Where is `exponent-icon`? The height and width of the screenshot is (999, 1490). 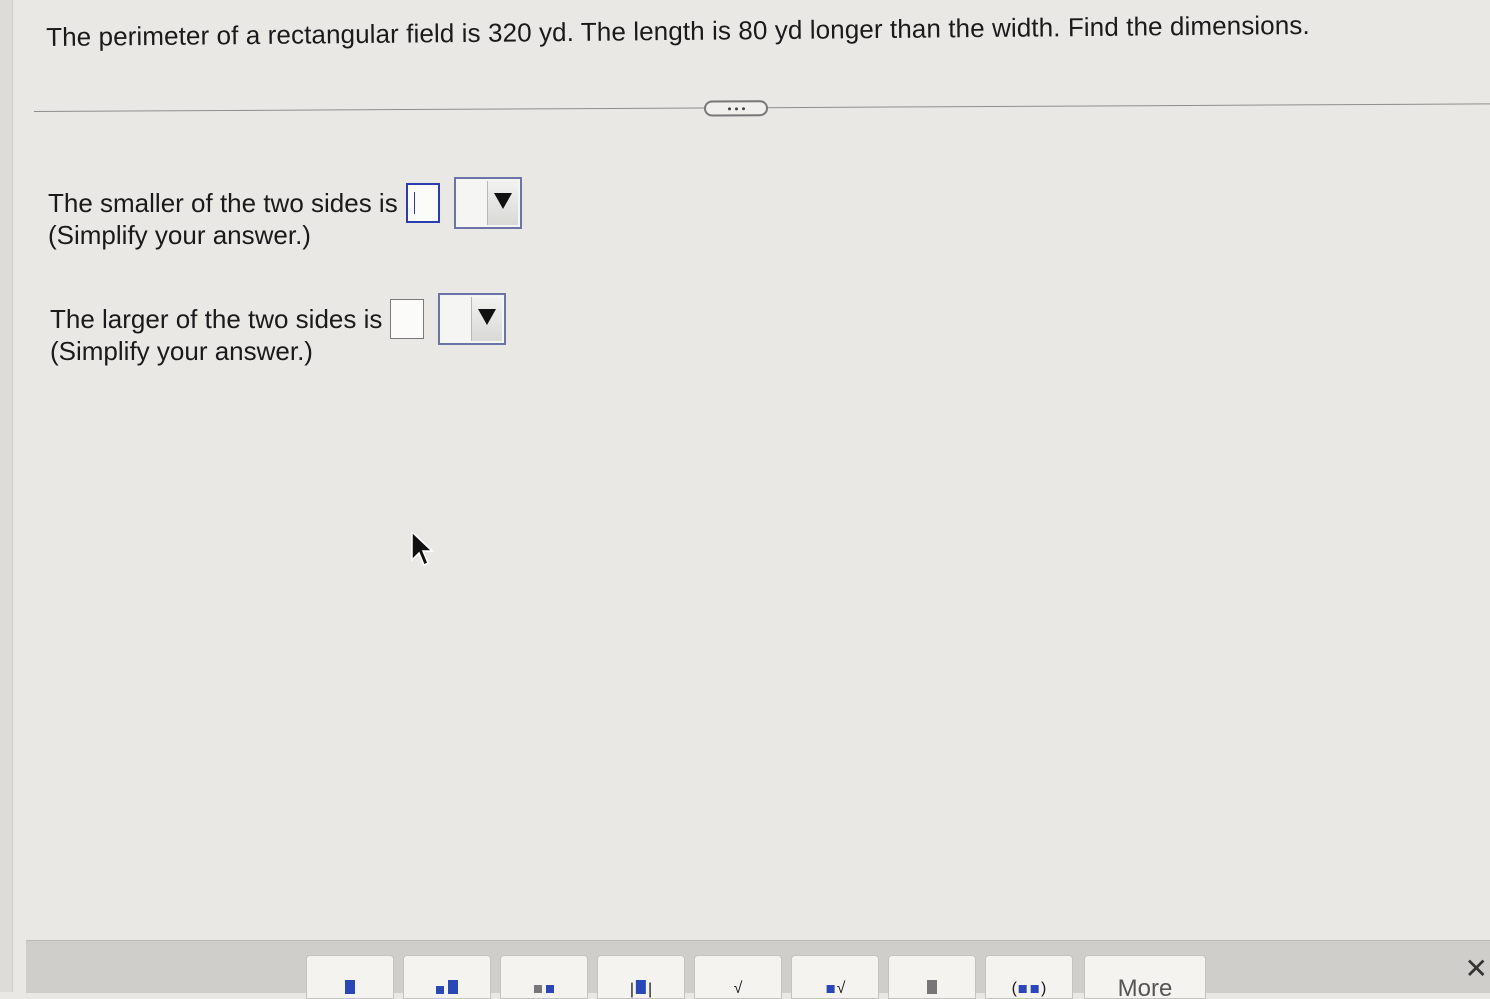
exponent-icon is located at coordinates (544, 989).